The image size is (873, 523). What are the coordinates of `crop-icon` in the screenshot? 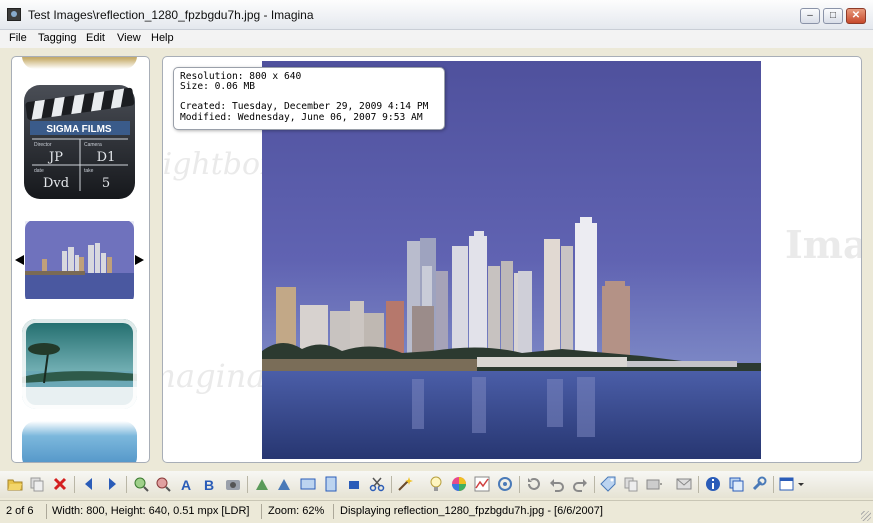 It's located at (377, 484).